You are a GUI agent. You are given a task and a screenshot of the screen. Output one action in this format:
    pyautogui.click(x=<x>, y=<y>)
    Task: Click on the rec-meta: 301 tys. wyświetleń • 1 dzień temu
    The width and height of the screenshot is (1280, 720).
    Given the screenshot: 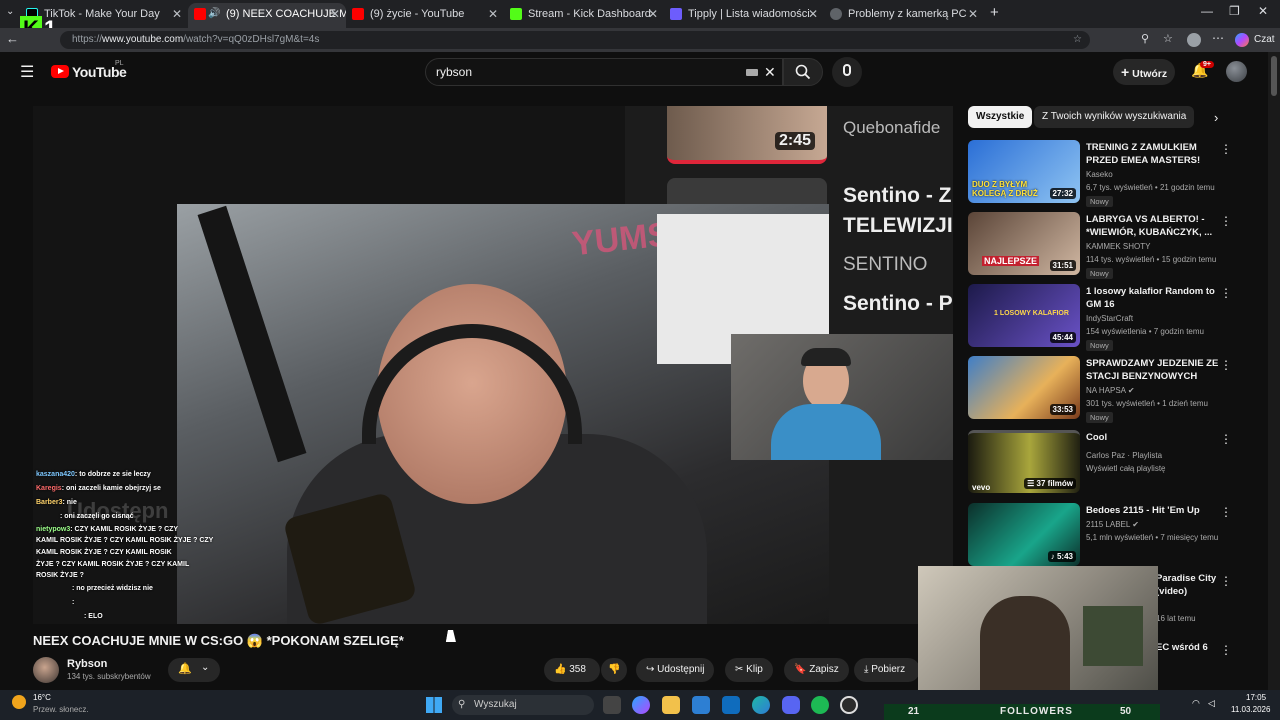 What is the action you would take?
    pyautogui.click(x=1147, y=403)
    